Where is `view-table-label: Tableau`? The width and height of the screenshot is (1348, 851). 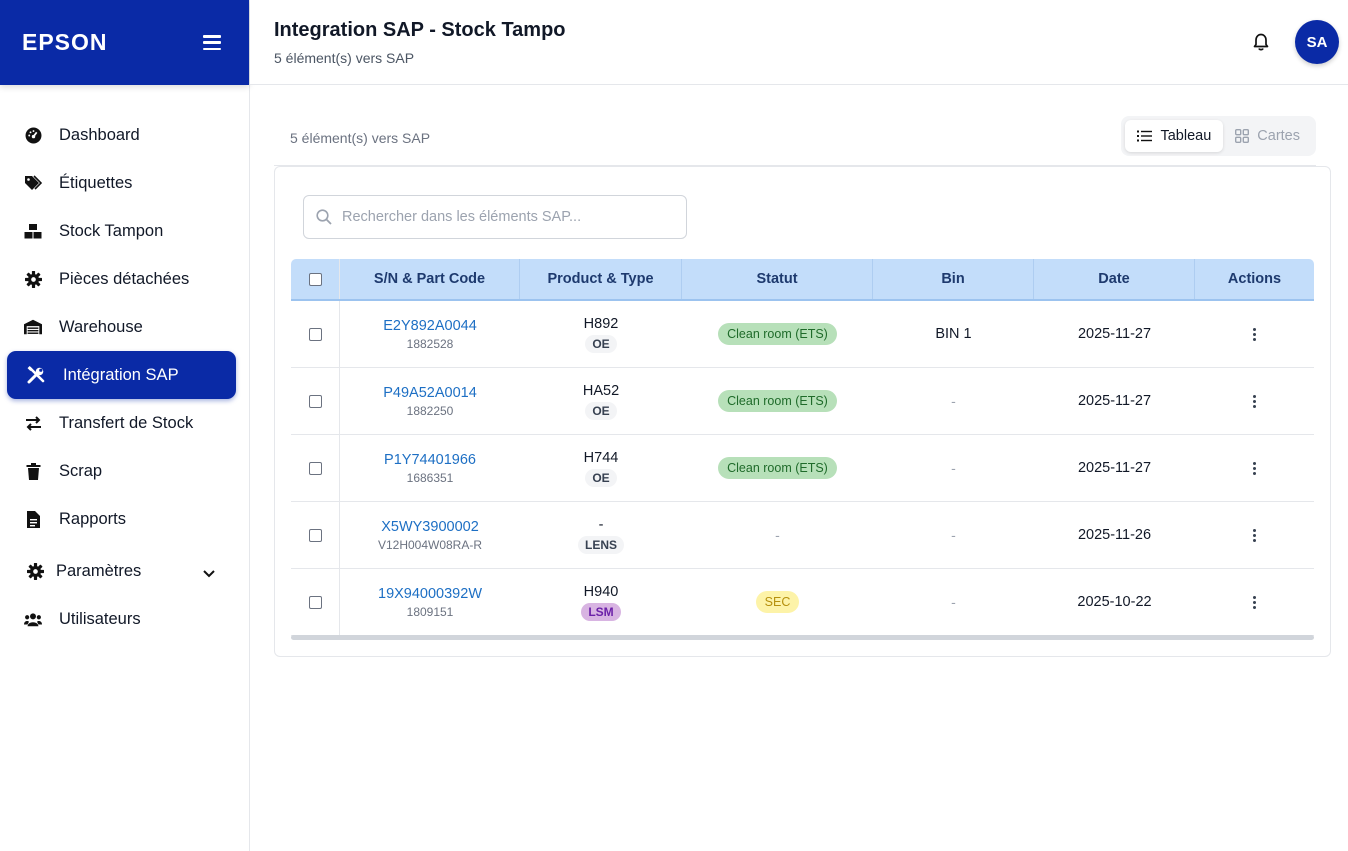 view-table-label: Tableau is located at coordinates (1186, 136).